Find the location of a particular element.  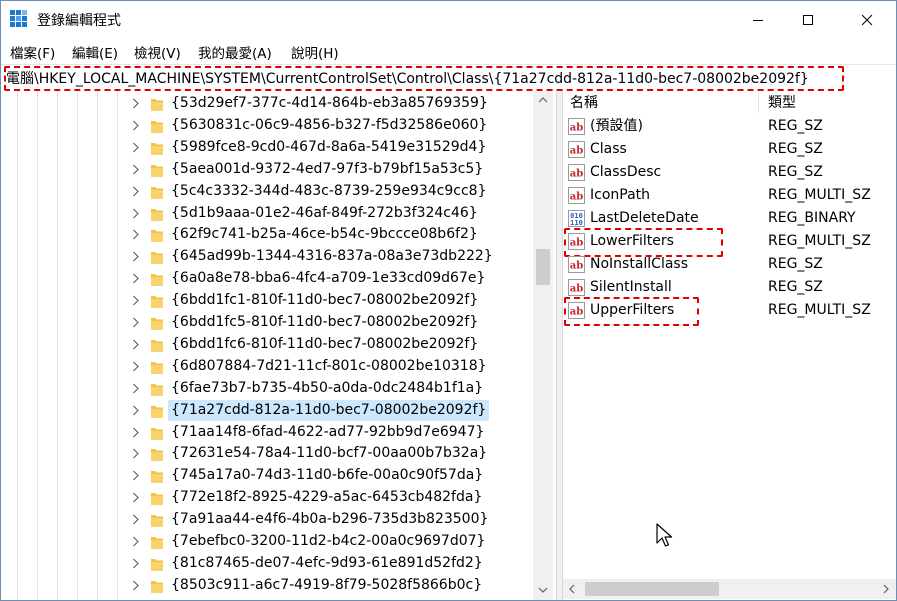

value-name: SilentInstall is located at coordinates (631, 287).